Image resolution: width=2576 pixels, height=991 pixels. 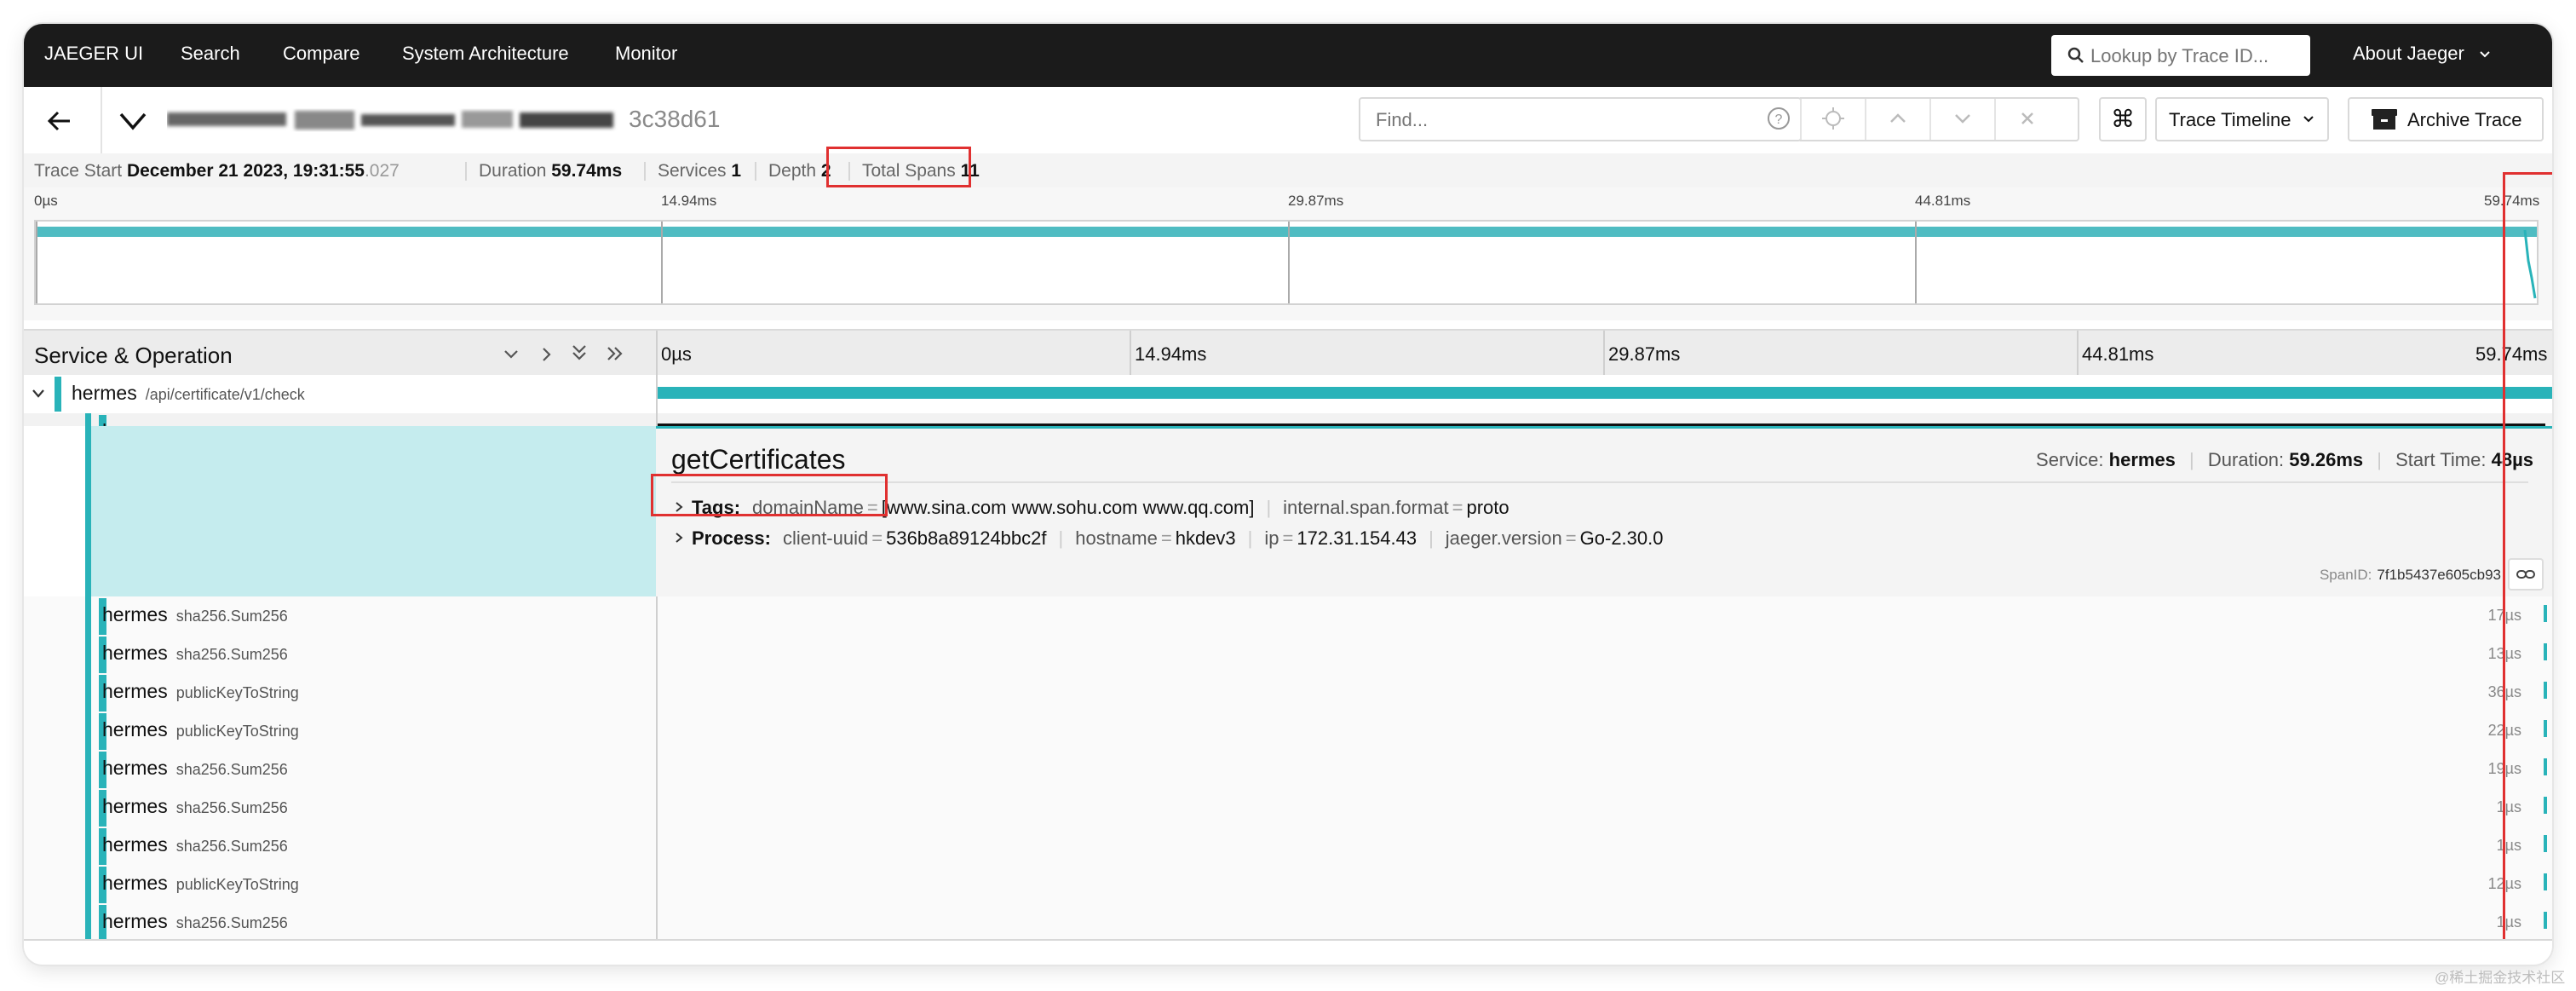 What do you see at coordinates (2527, 568) in the screenshot?
I see `highlight-right-edge` at bounding box center [2527, 568].